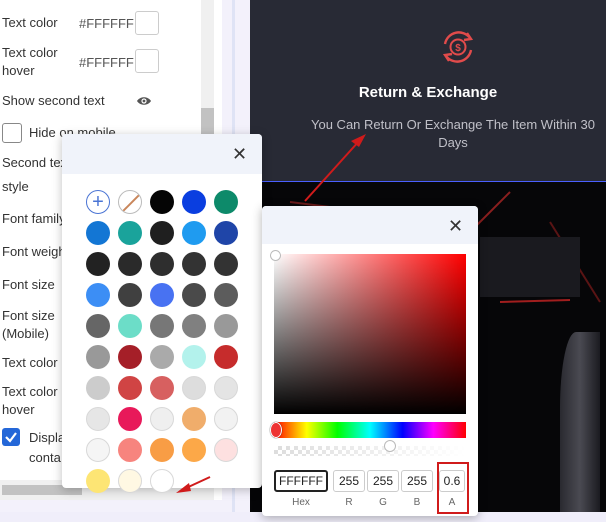 This screenshot has width=606, height=522. I want to click on text-color-label-2: Text color, so click(30, 362).